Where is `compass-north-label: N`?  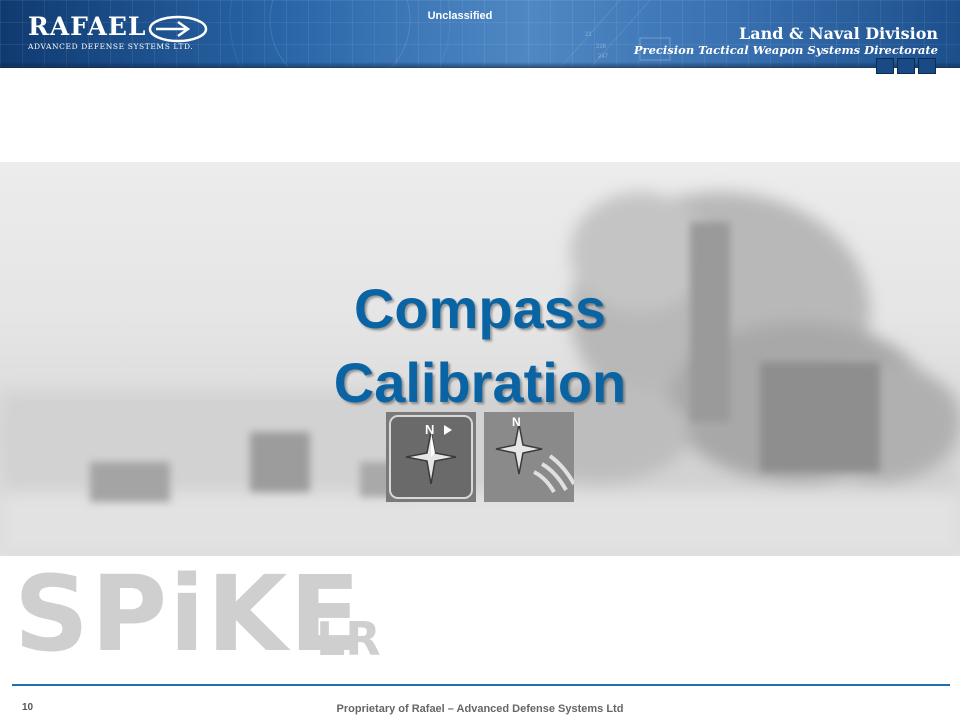 compass-north-label: N is located at coordinates (429, 429).